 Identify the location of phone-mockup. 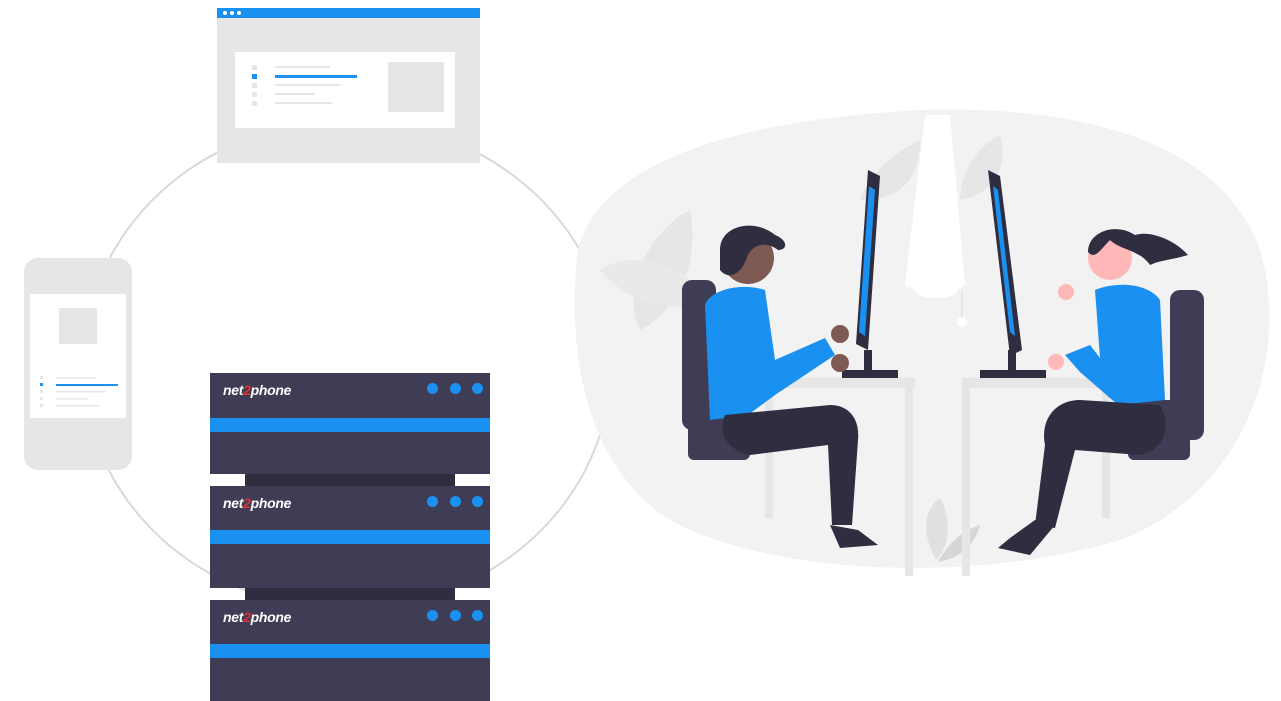
(78, 364).